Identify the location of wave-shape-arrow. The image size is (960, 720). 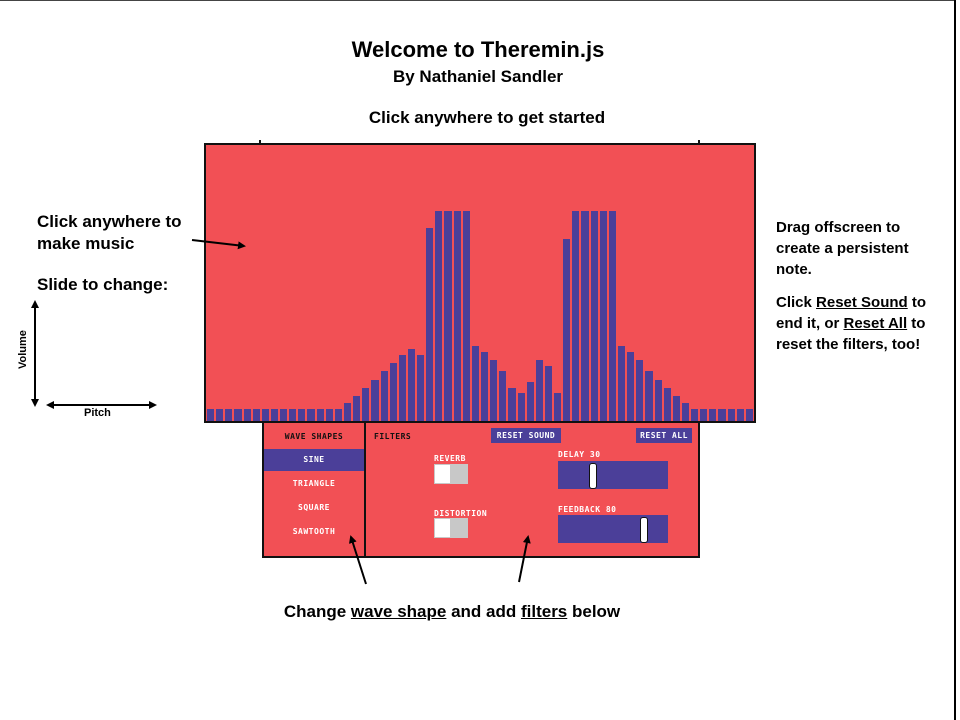
(358, 560).